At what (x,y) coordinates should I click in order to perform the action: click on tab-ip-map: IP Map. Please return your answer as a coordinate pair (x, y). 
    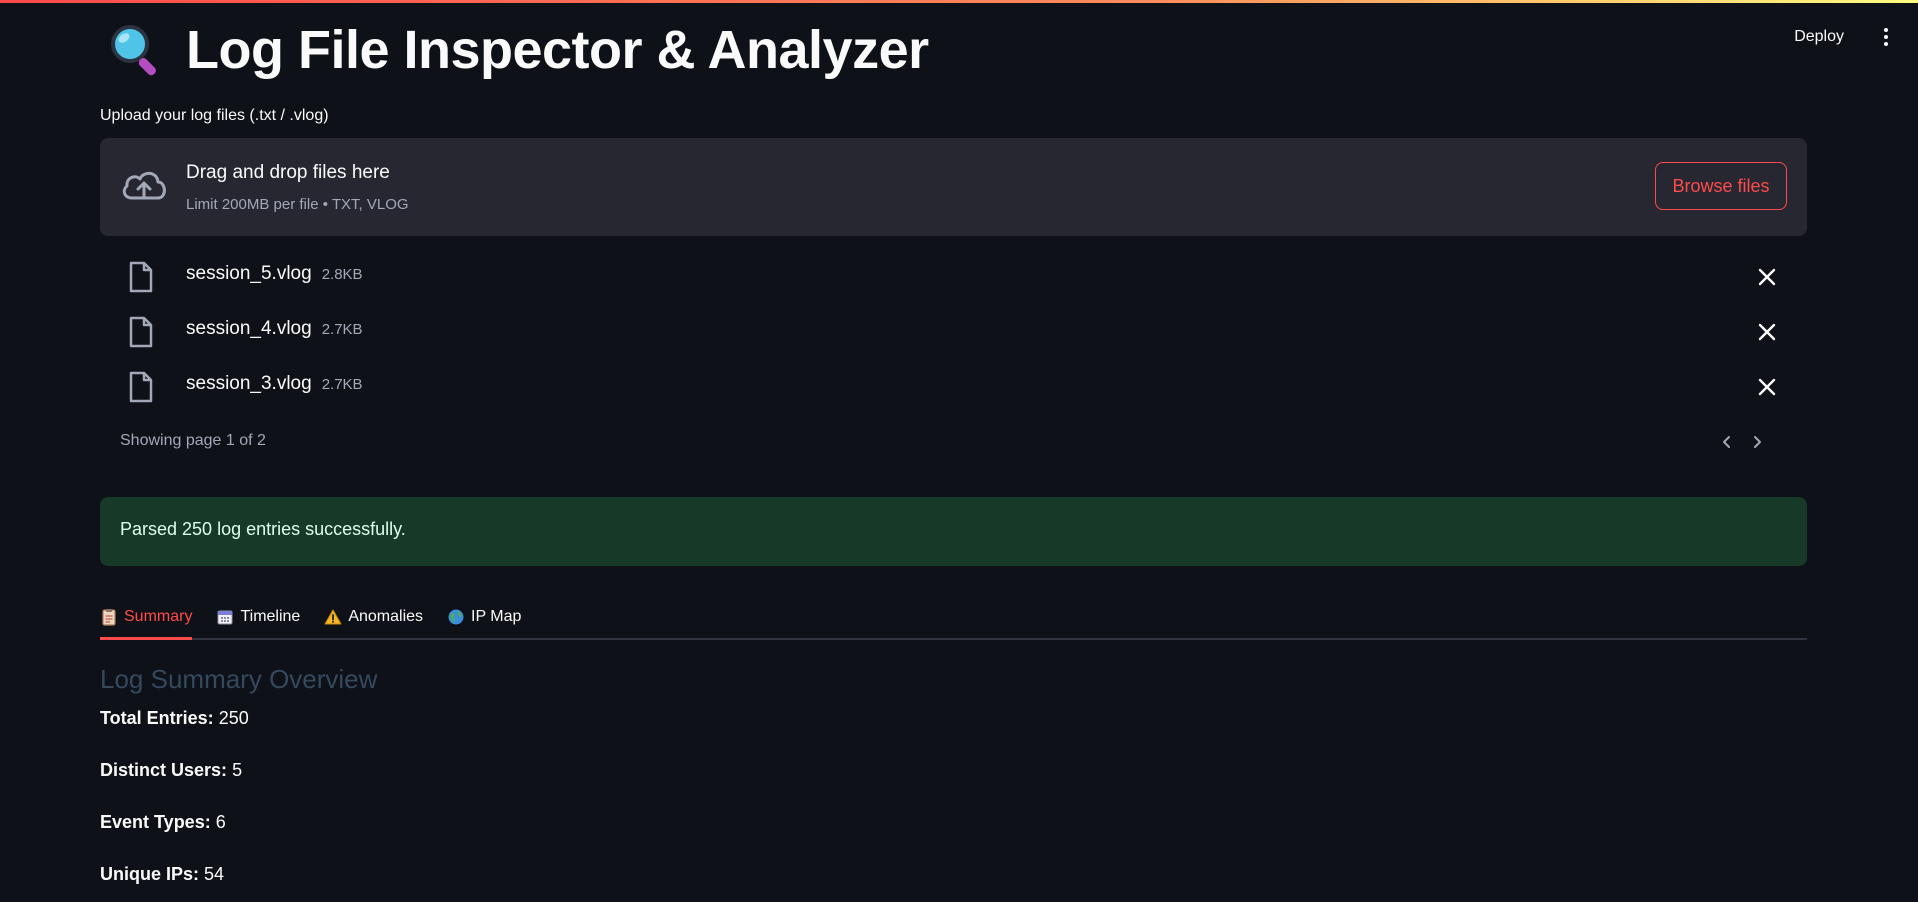
    Looking at the image, I should click on (484, 617).